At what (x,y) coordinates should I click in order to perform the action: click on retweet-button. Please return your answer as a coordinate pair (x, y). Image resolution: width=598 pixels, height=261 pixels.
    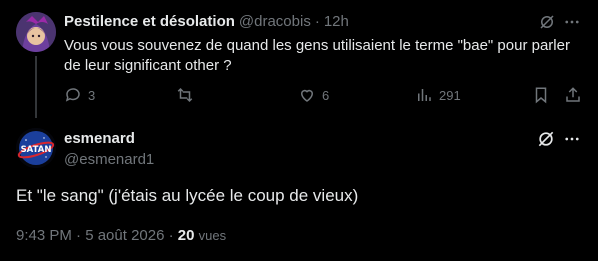
    Looking at the image, I should click on (185, 95).